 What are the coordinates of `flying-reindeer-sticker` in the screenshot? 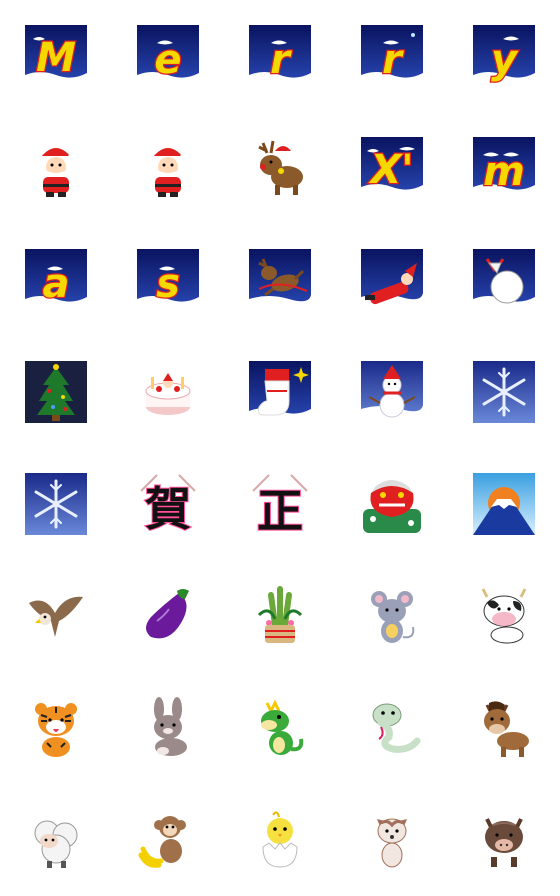 It's located at (280, 280).